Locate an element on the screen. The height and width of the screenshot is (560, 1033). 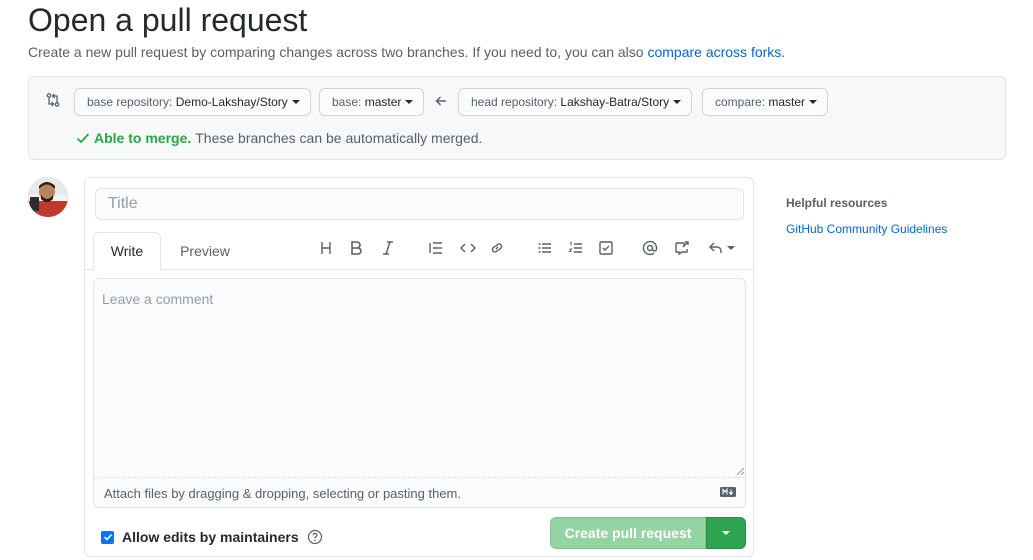
avatar-image is located at coordinates (48, 197).